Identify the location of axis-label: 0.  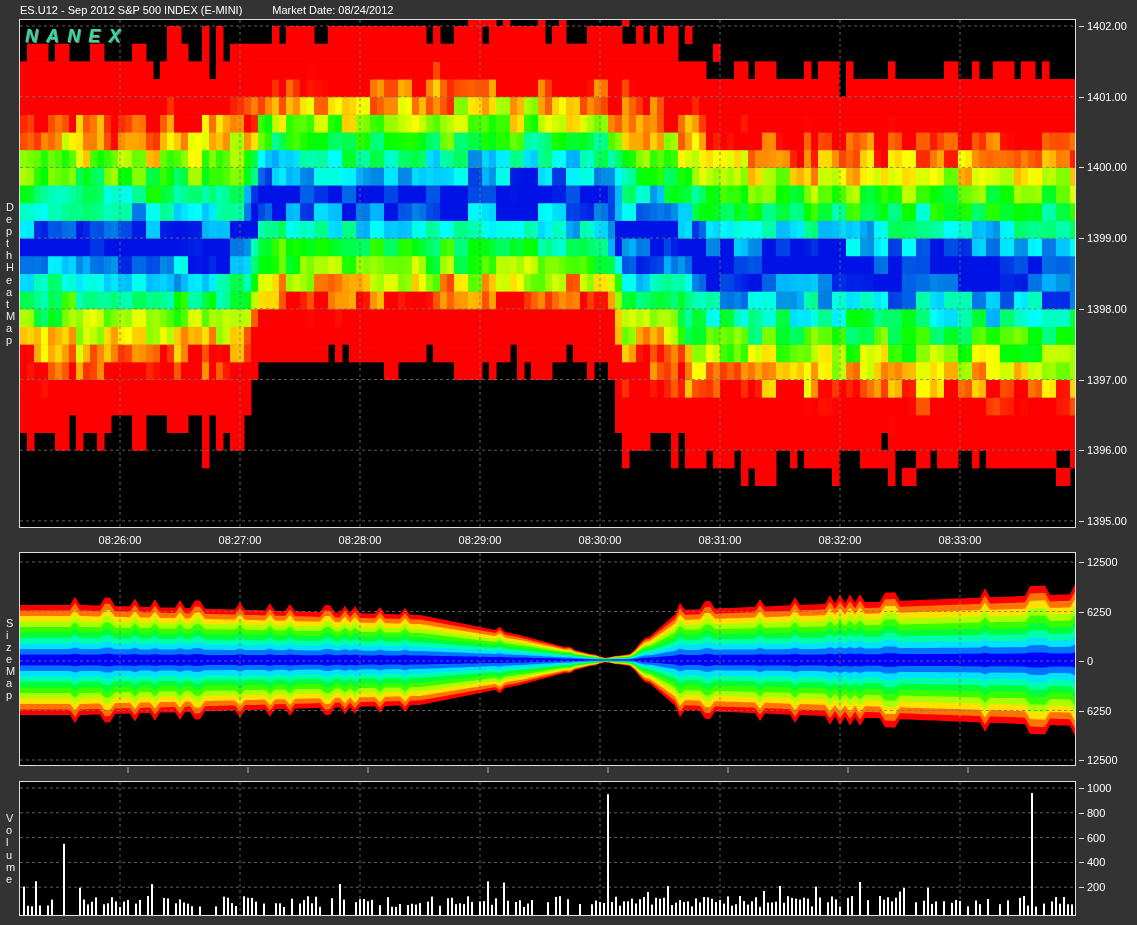
(1086, 661).